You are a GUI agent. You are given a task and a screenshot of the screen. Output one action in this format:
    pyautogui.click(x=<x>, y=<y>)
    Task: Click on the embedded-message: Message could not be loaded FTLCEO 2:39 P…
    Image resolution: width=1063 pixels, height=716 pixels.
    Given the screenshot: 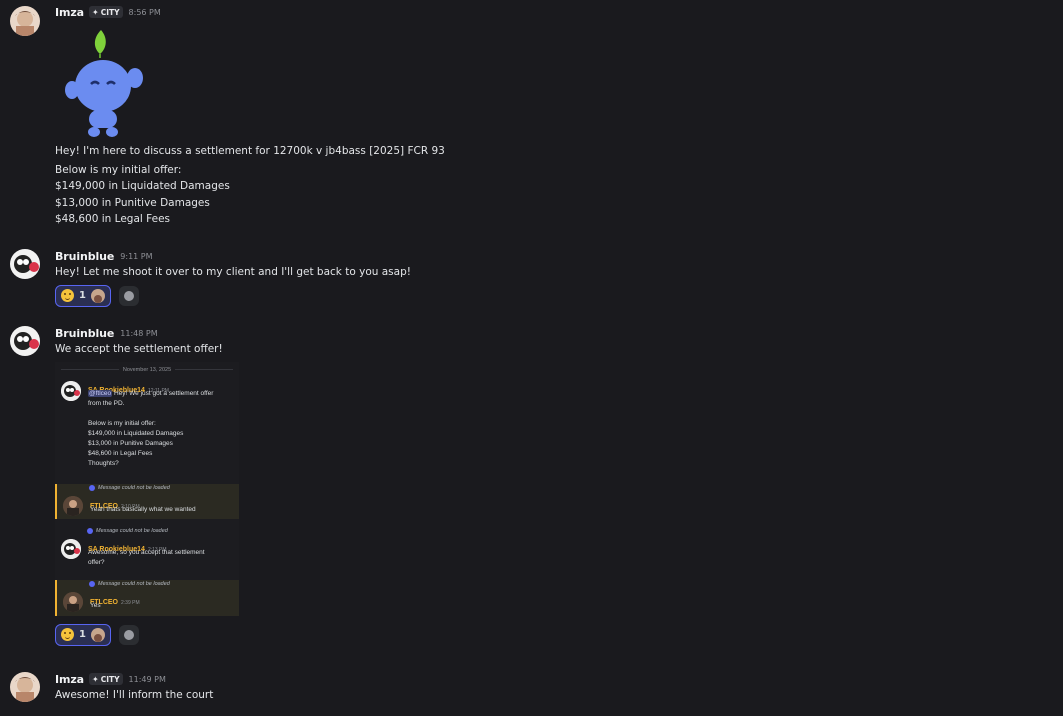 What is the action you would take?
    pyautogui.click(x=147, y=597)
    